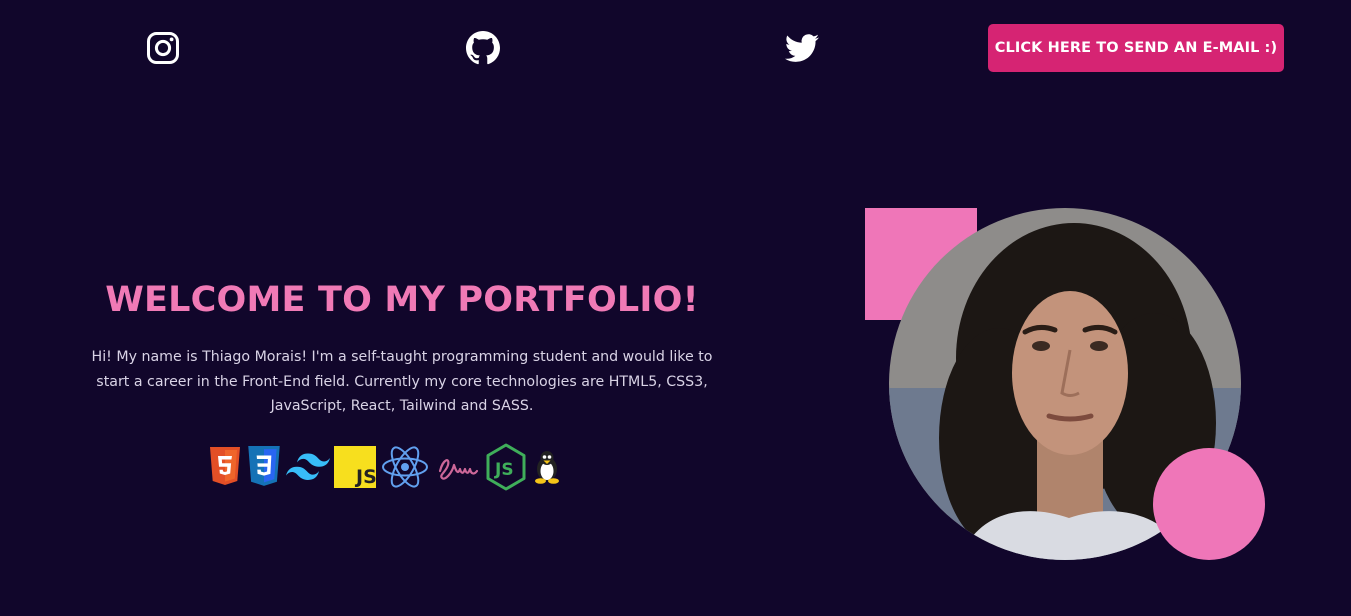 This screenshot has height=616, width=1351. What do you see at coordinates (405, 467) in the screenshot?
I see `react-icon` at bounding box center [405, 467].